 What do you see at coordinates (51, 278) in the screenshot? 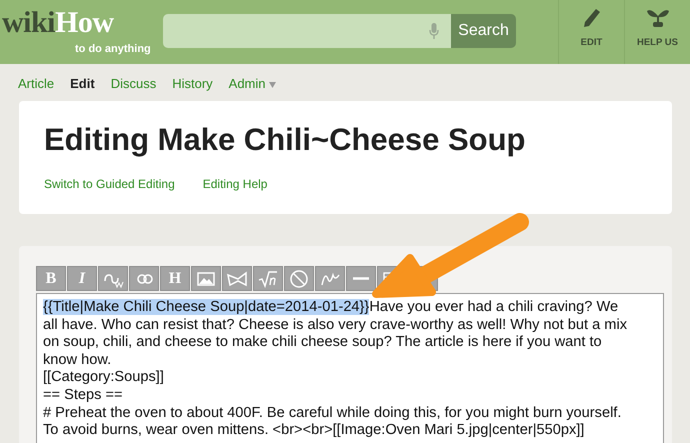
I see `format-button: B` at bounding box center [51, 278].